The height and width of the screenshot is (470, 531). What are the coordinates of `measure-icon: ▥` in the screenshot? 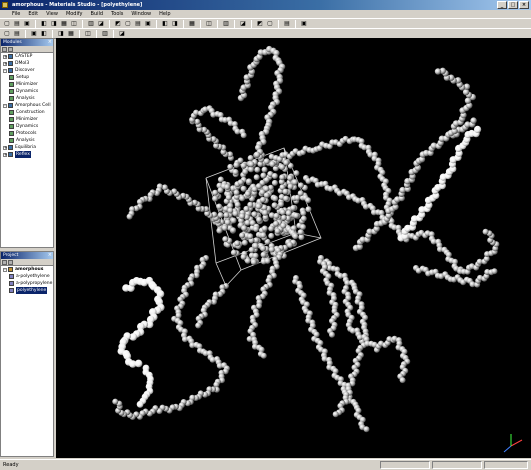 It's located at (226, 24).